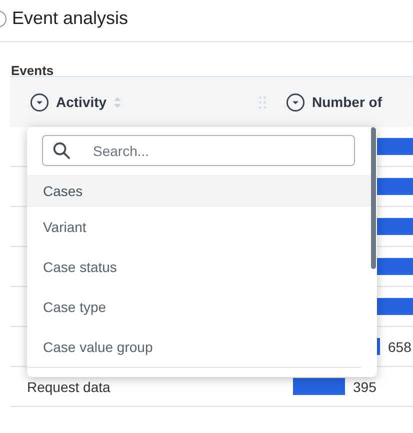 The width and height of the screenshot is (413, 433). Describe the element at coordinates (373, 198) in the screenshot. I see `scrollbar` at that location.